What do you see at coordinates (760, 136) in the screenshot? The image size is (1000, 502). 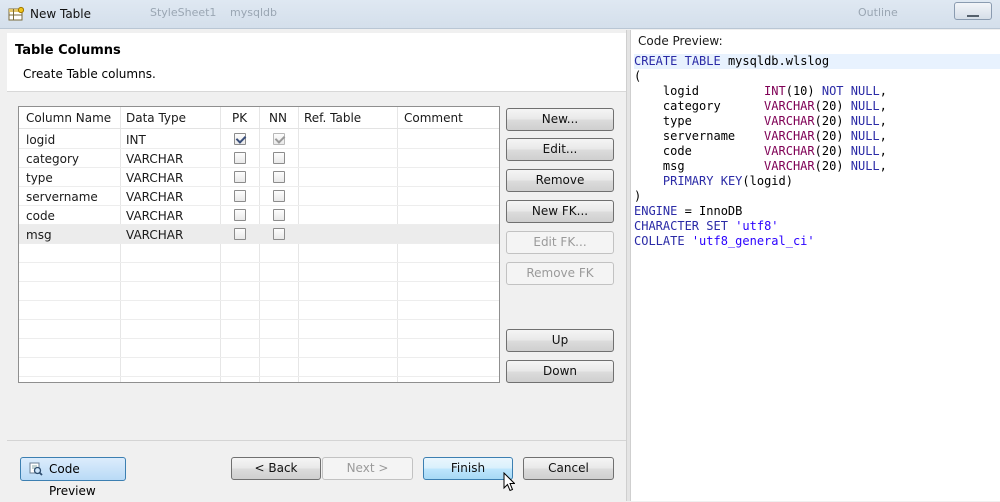 I see `code-line: servername VARCHAR(20) NULL,` at bounding box center [760, 136].